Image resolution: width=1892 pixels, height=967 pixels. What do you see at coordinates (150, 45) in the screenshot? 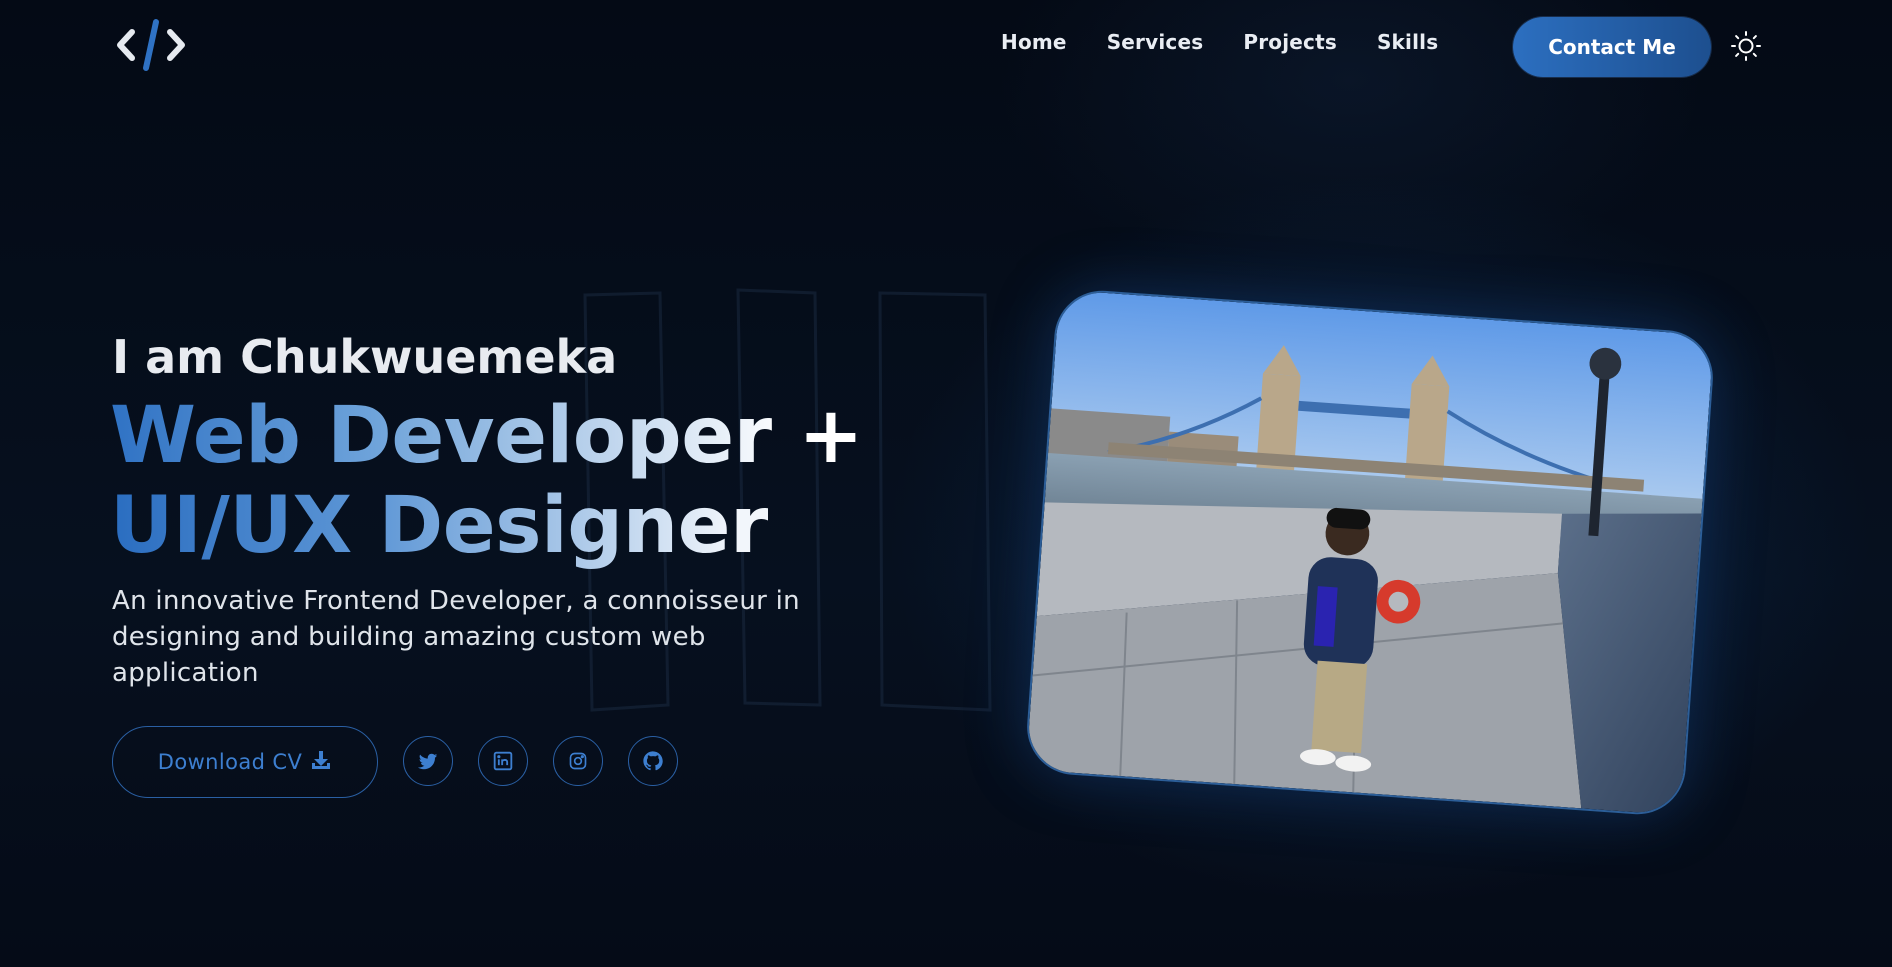
I see `code-brackets-icon` at bounding box center [150, 45].